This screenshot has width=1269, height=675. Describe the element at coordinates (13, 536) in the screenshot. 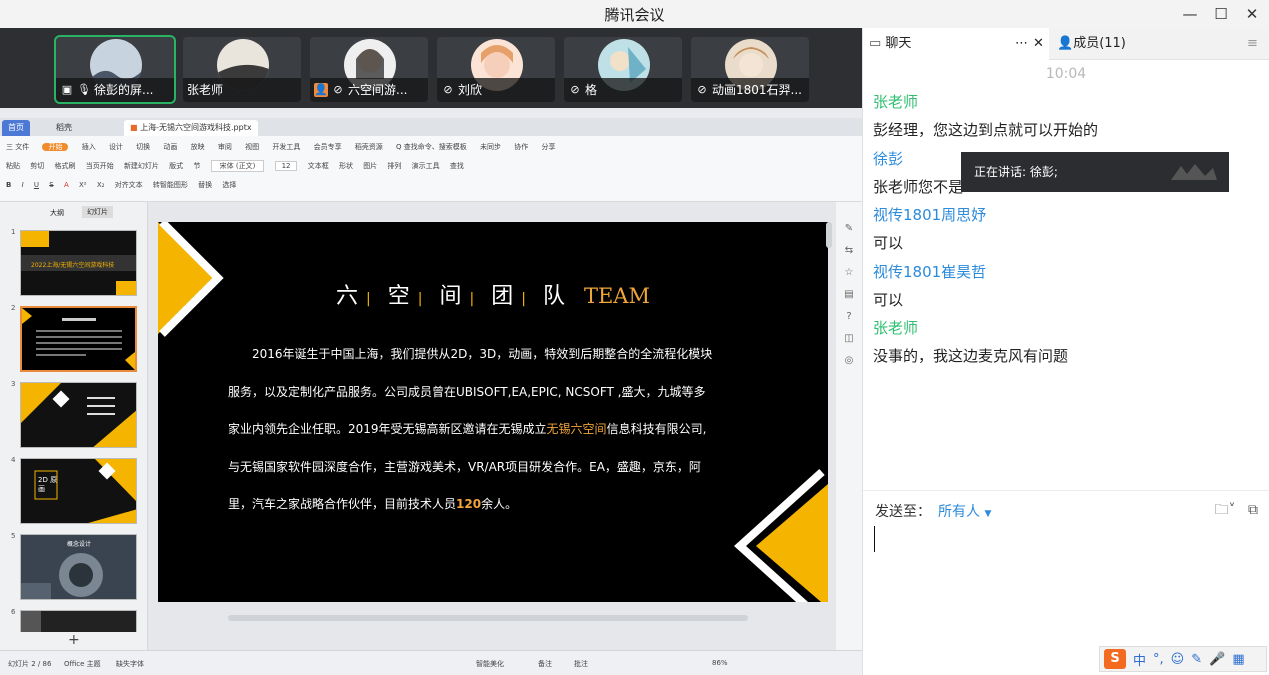

I see `slide-number: 5` at that location.